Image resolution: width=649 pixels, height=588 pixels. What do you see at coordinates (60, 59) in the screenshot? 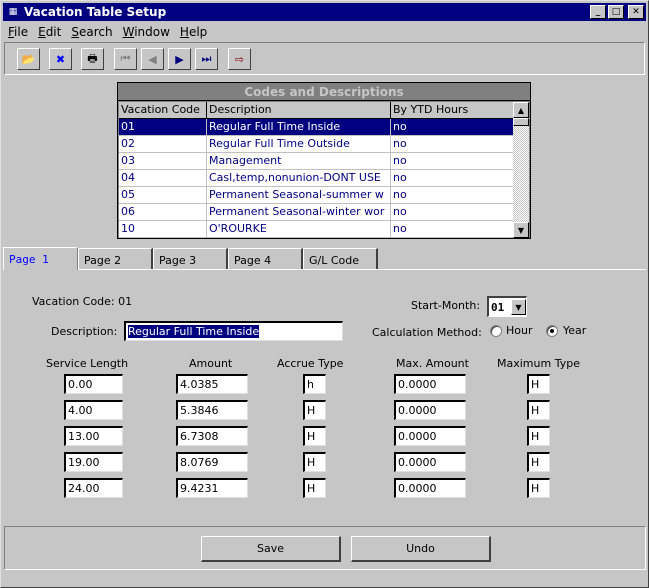
I see `delete-icon: ✖` at bounding box center [60, 59].